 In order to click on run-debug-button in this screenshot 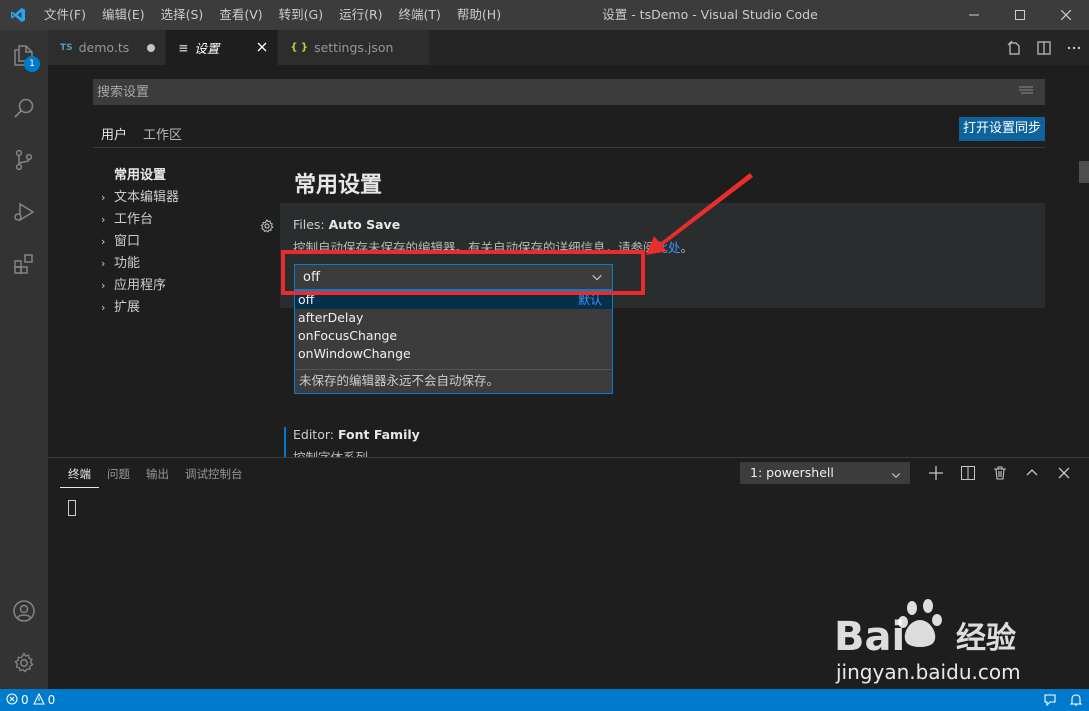, I will do `click(24, 212)`.